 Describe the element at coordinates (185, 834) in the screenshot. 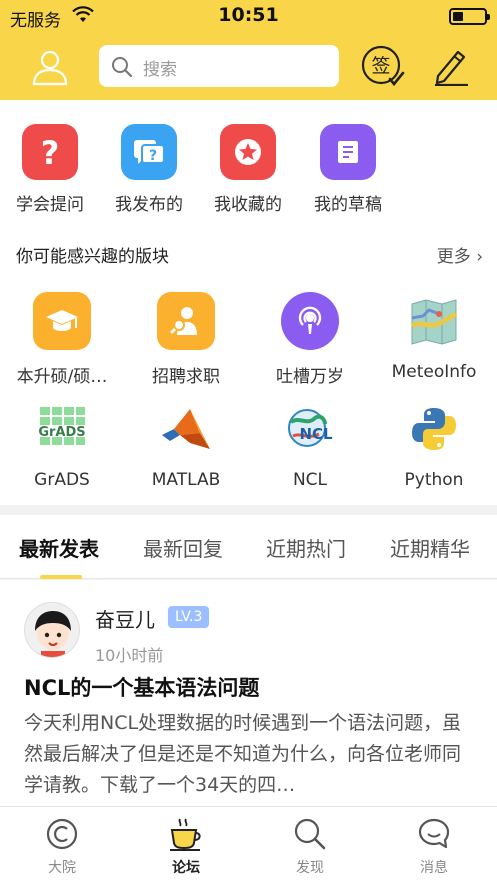

I see `coffee-cup-icon` at that location.